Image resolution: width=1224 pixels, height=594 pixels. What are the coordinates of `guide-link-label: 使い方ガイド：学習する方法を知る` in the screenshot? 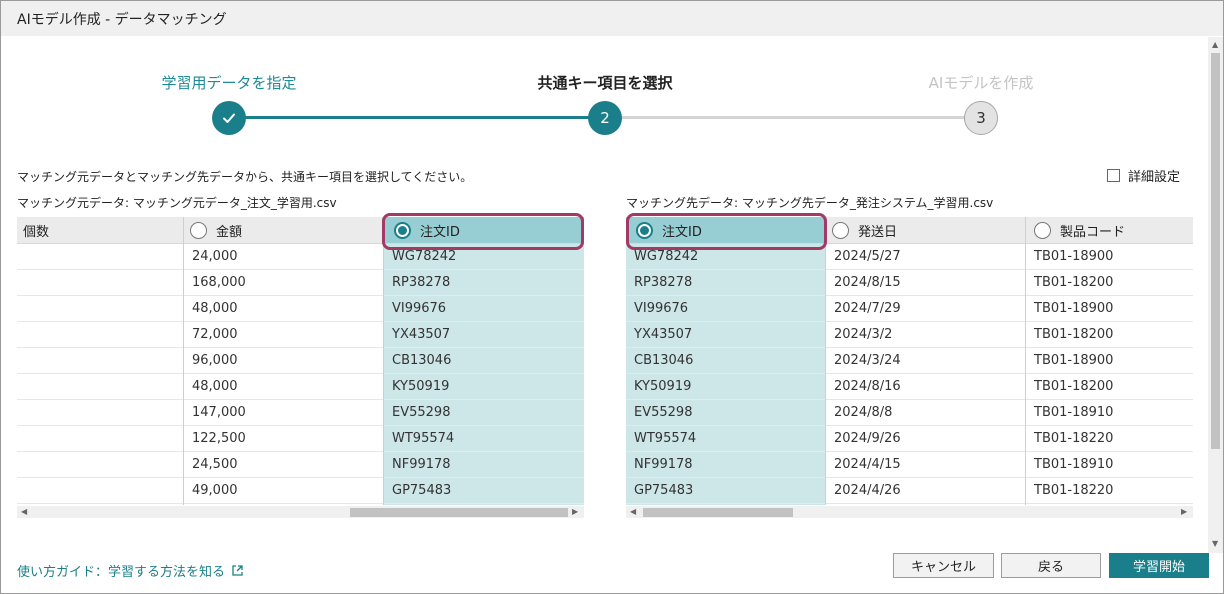 It's located at (121, 570).